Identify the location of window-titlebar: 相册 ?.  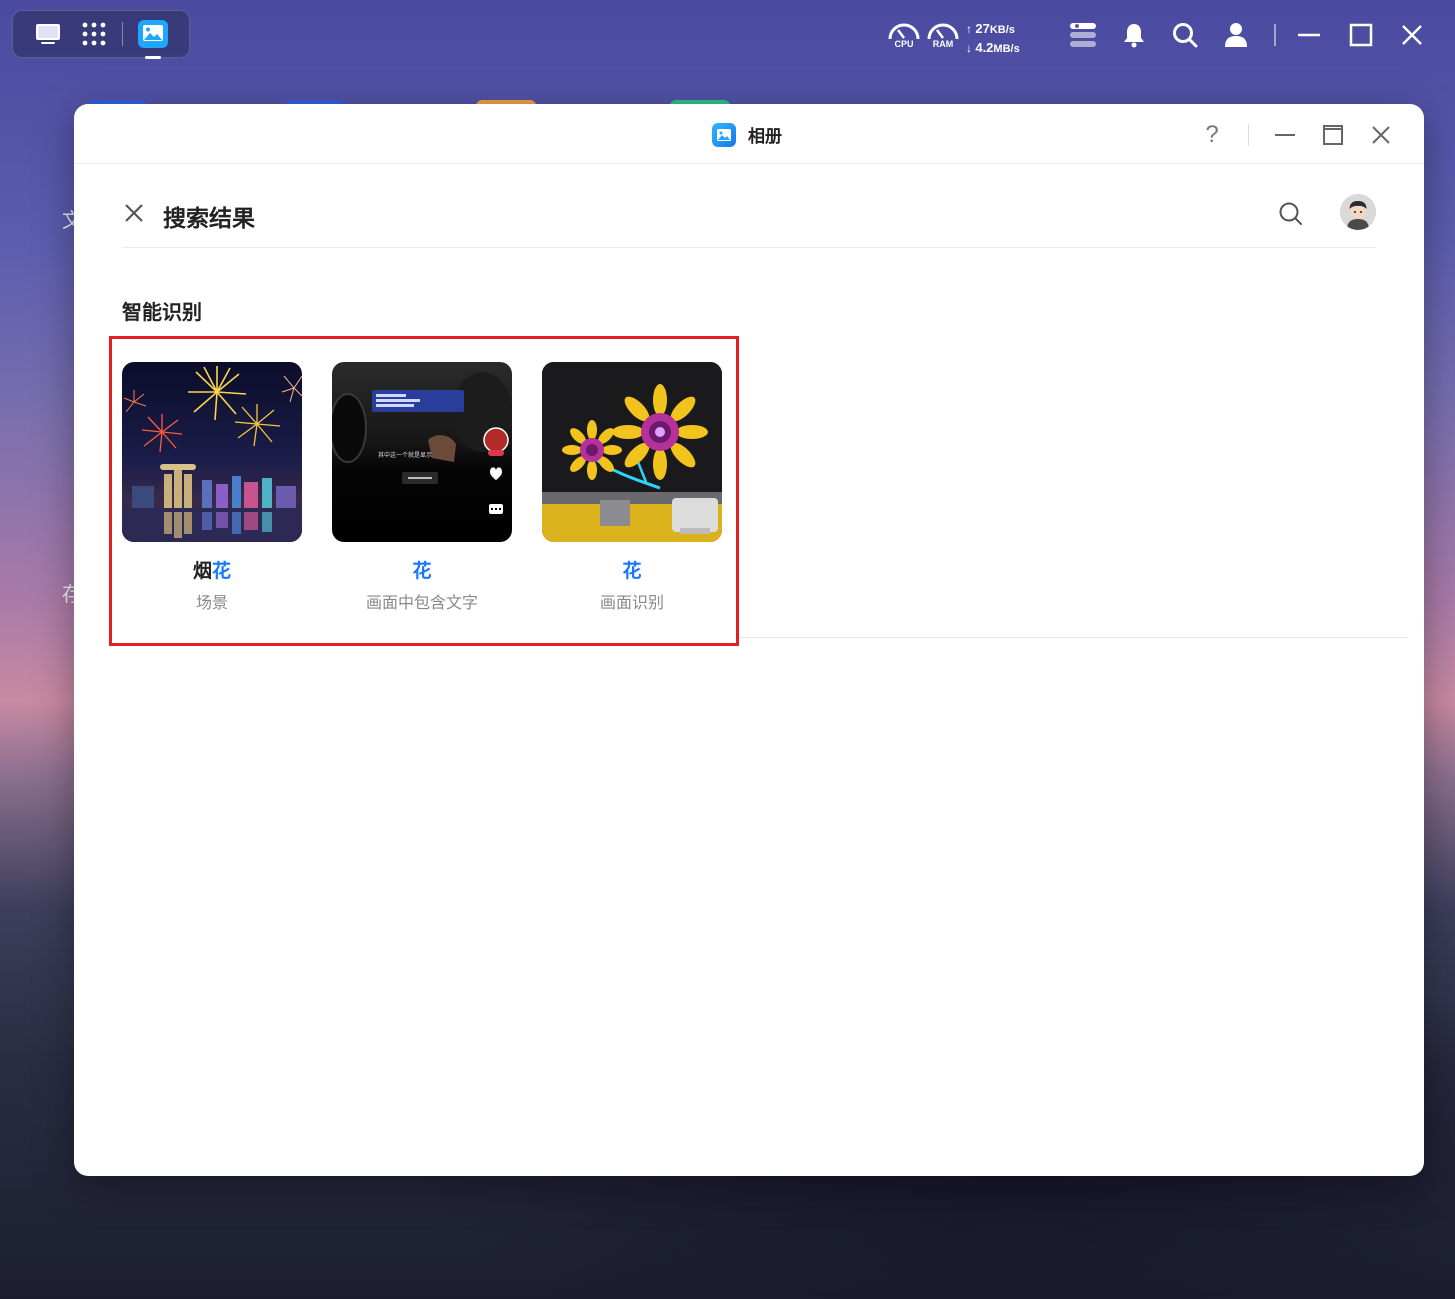
(749, 134).